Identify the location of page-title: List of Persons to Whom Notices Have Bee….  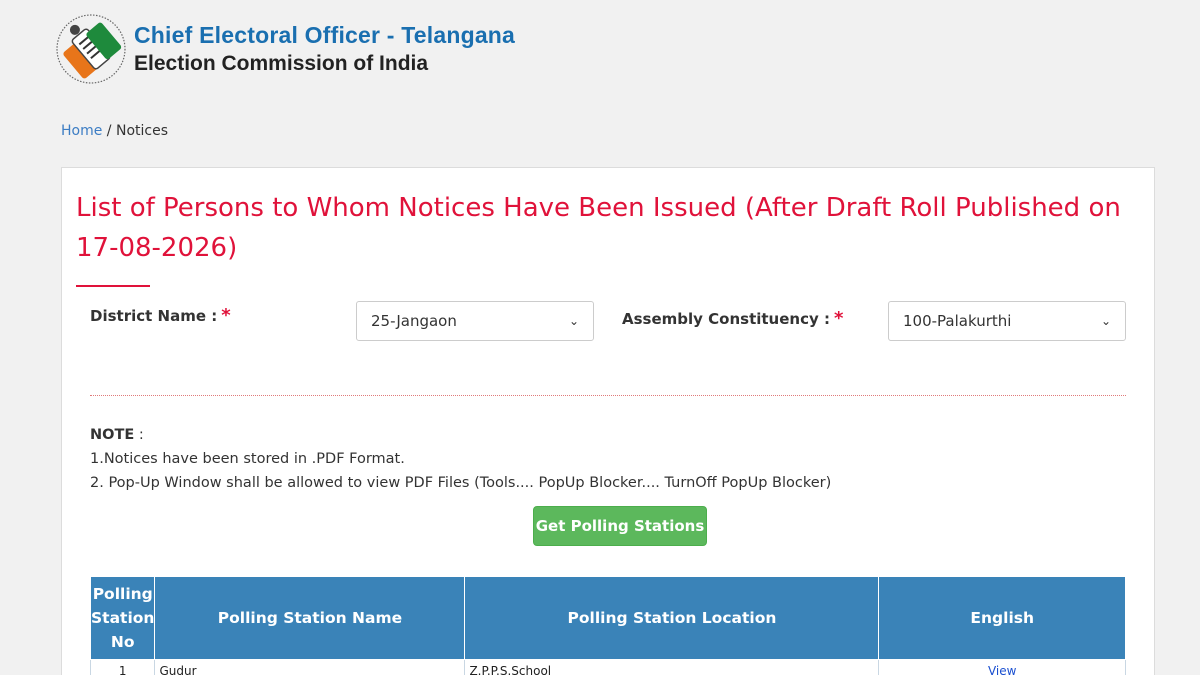
(598, 228).